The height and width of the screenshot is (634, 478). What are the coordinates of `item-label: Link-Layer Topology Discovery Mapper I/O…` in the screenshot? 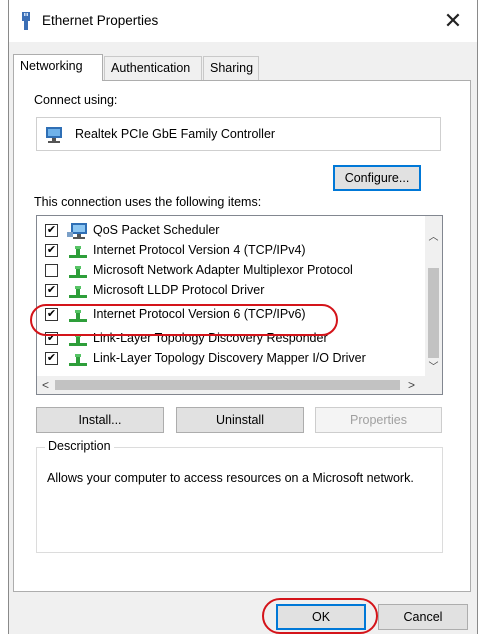 It's located at (229, 358).